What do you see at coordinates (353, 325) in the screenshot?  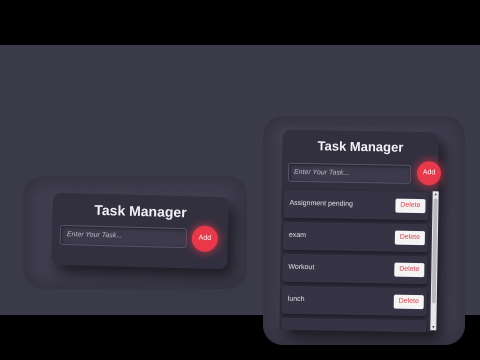 I see `task-row` at bounding box center [353, 325].